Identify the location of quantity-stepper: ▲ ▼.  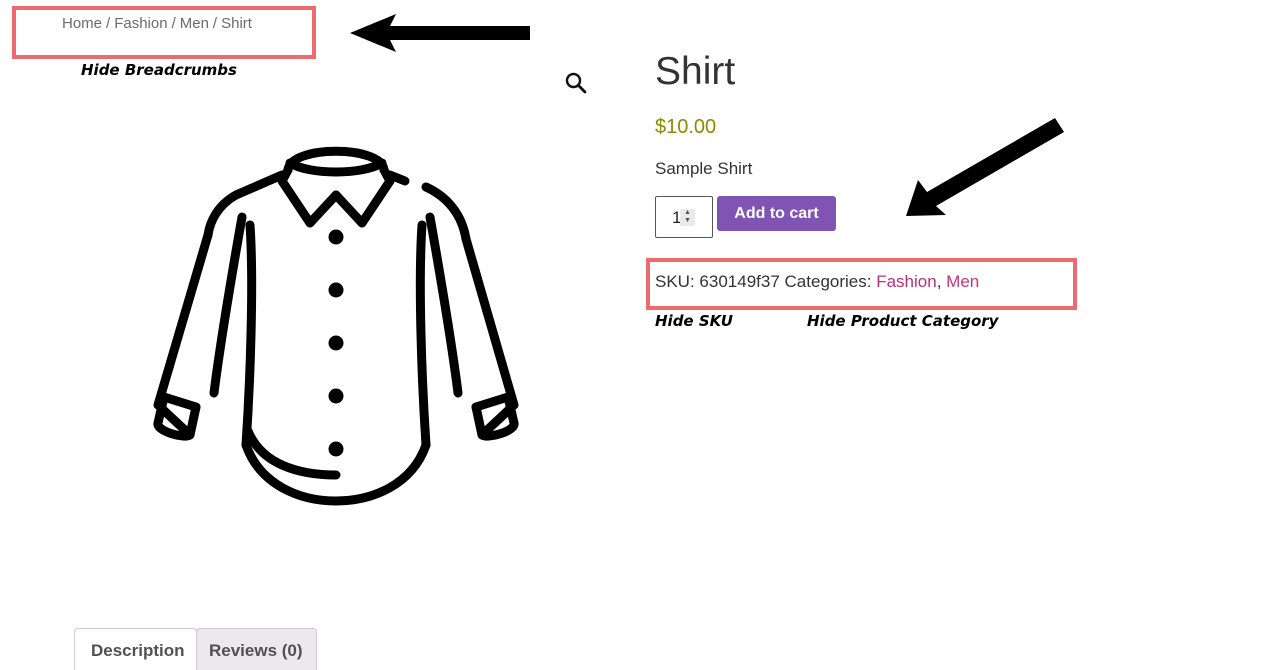
(687, 217).